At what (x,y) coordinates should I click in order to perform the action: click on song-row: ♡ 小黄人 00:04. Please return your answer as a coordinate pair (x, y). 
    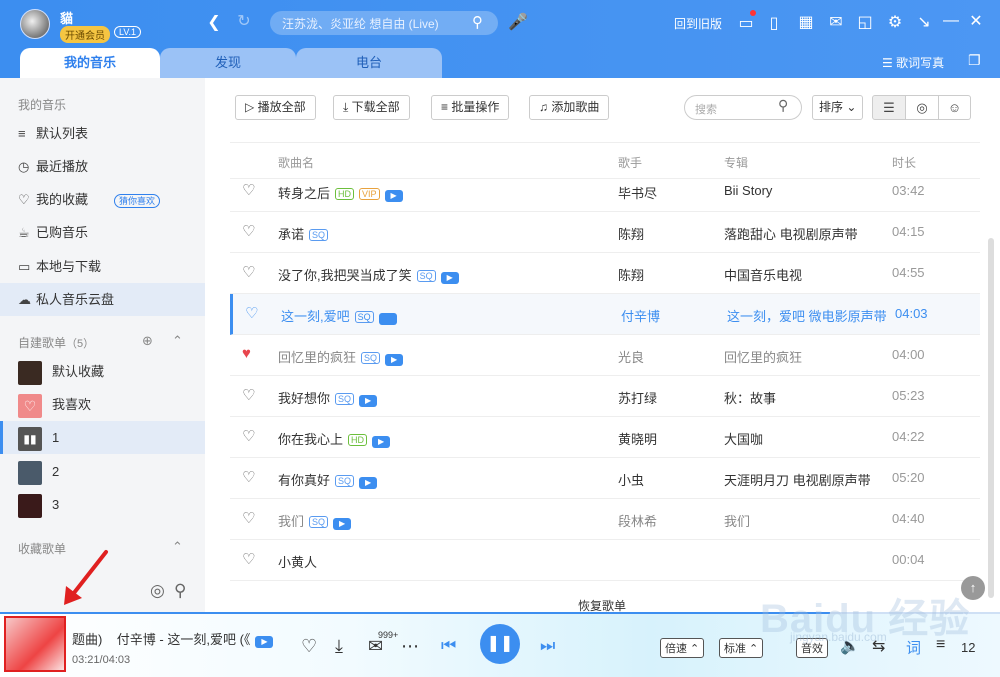
    Looking at the image, I should click on (605, 560).